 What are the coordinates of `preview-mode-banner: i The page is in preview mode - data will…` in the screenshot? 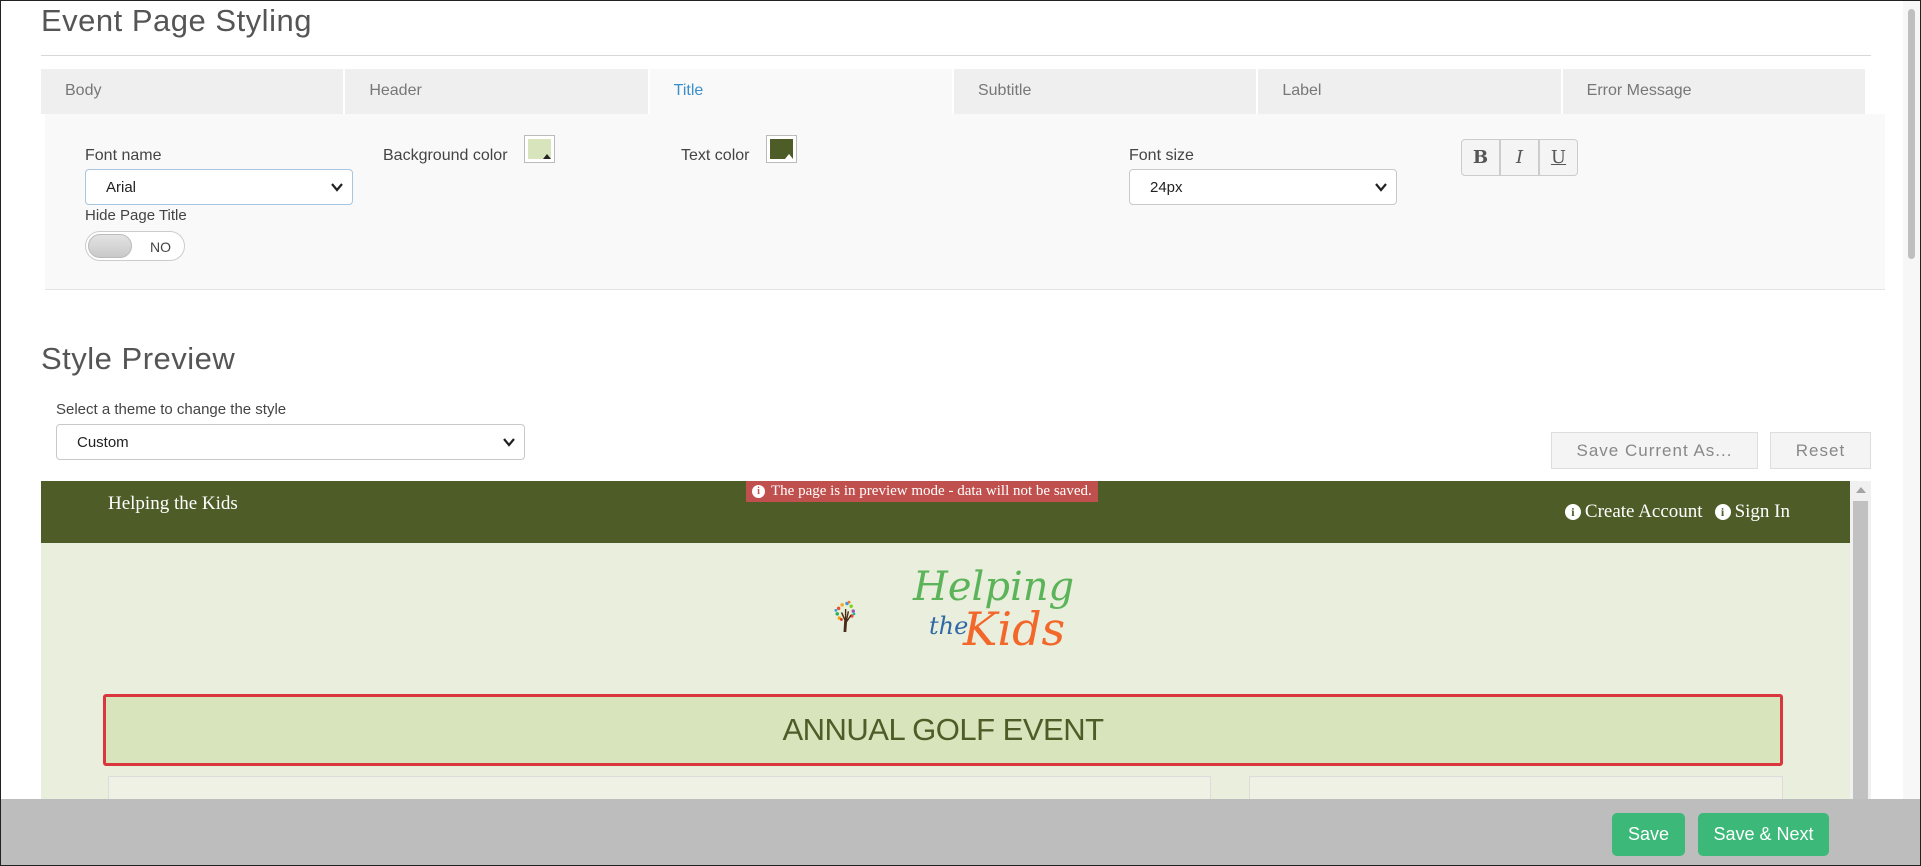 It's located at (922, 491).